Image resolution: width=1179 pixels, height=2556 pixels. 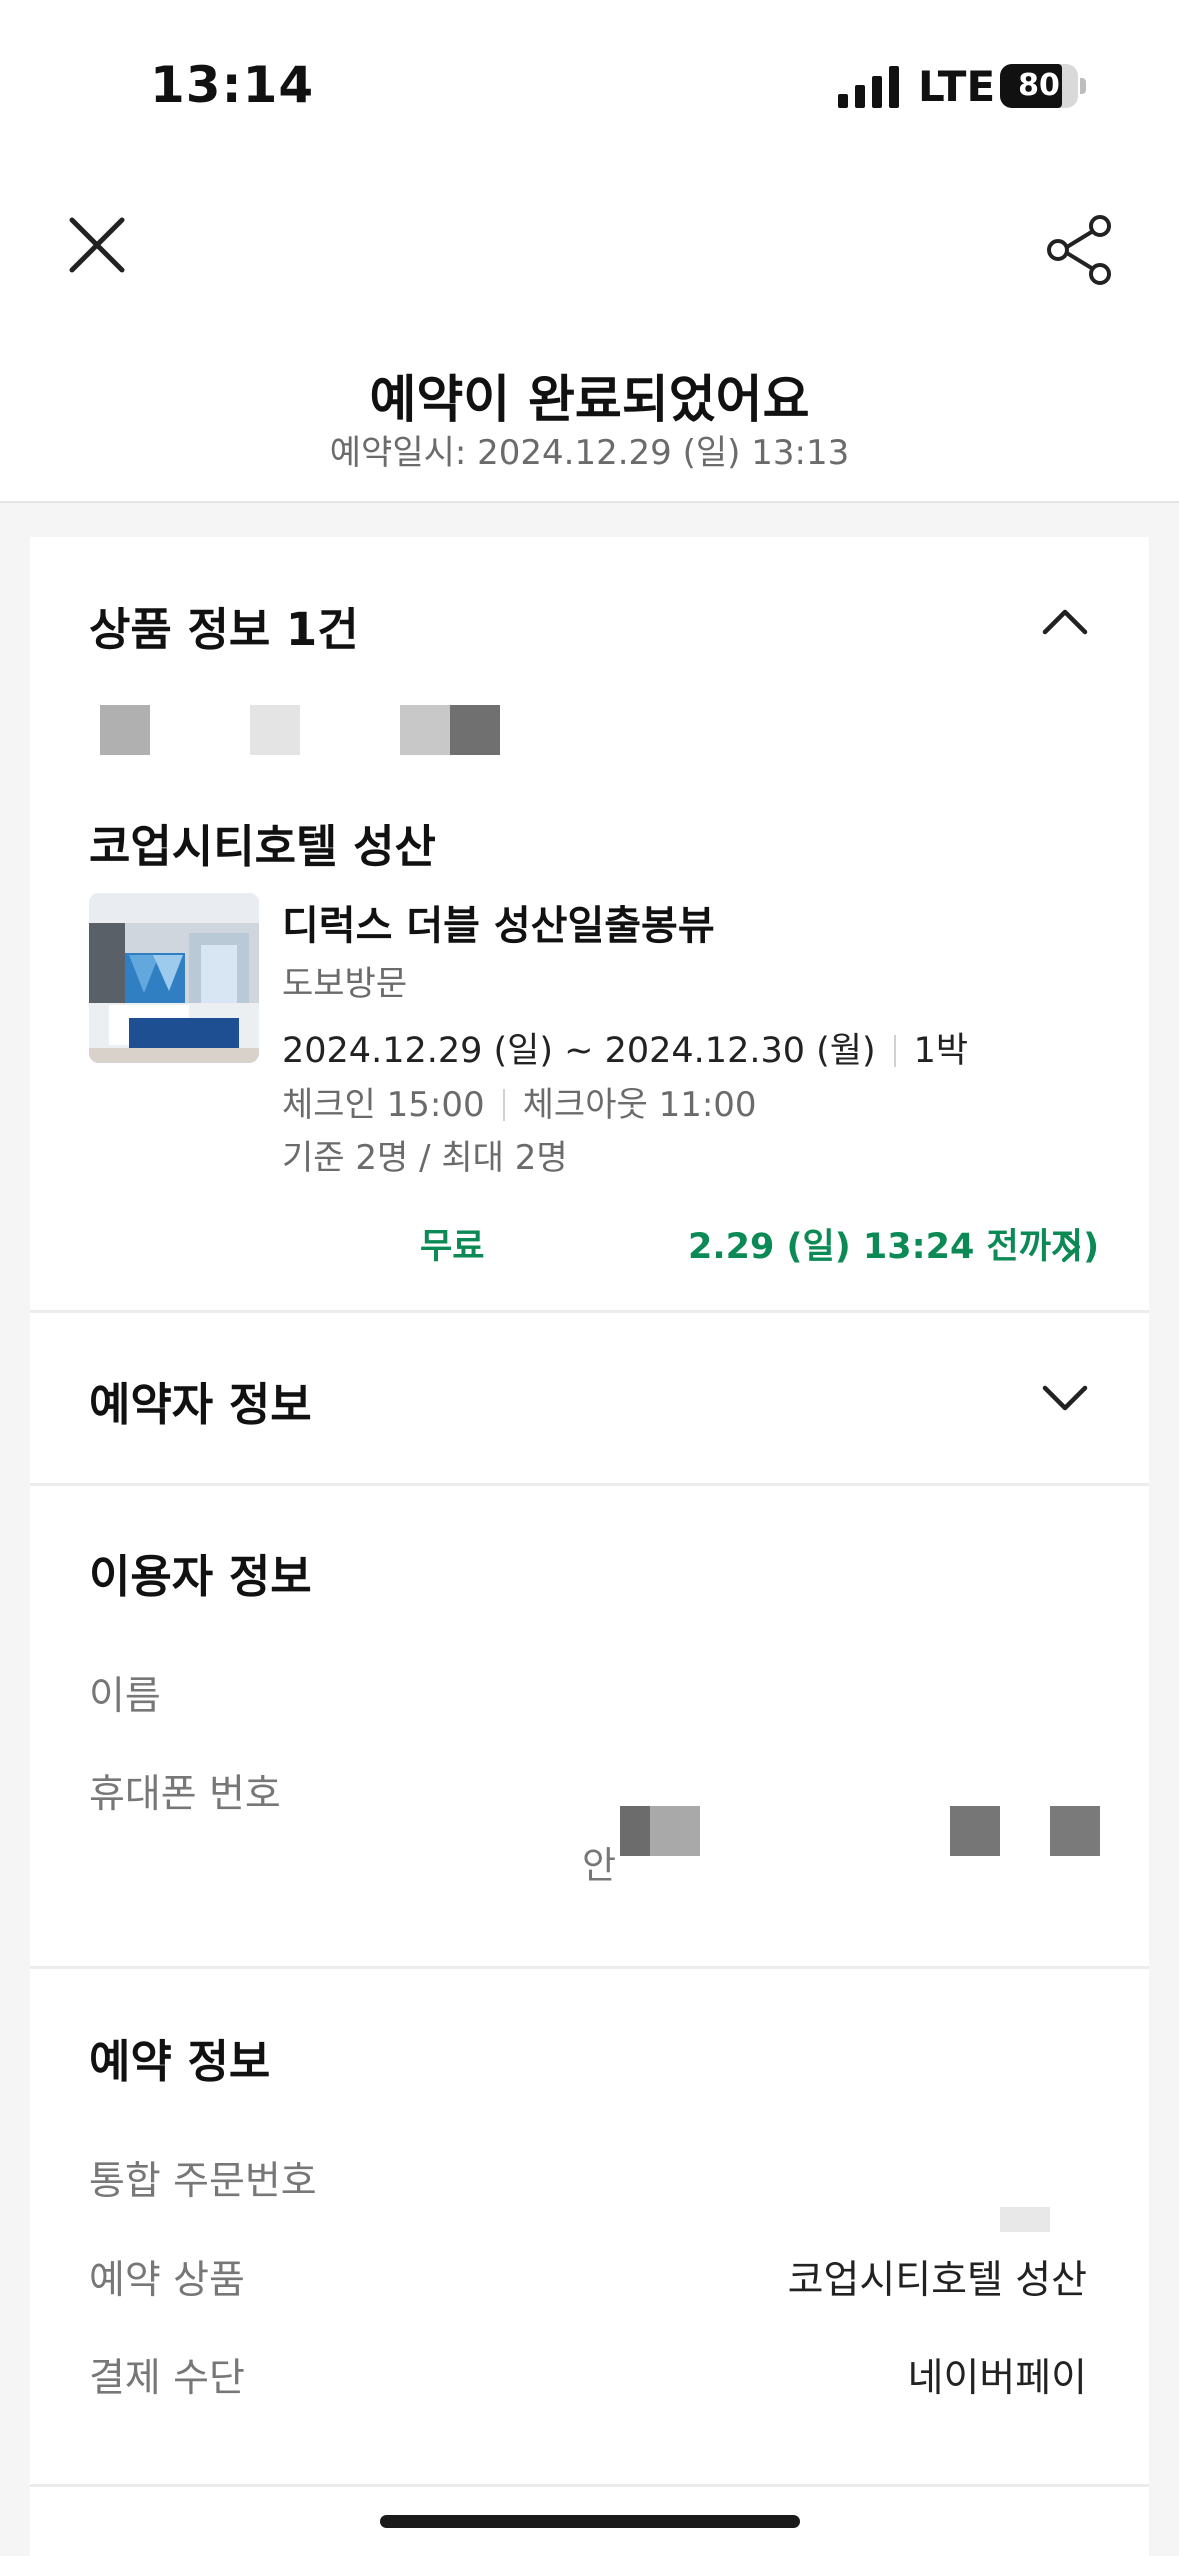 I want to click on check-times: 체크인 15:00 체크아웃 11:00, so click(x=519, y=1101).